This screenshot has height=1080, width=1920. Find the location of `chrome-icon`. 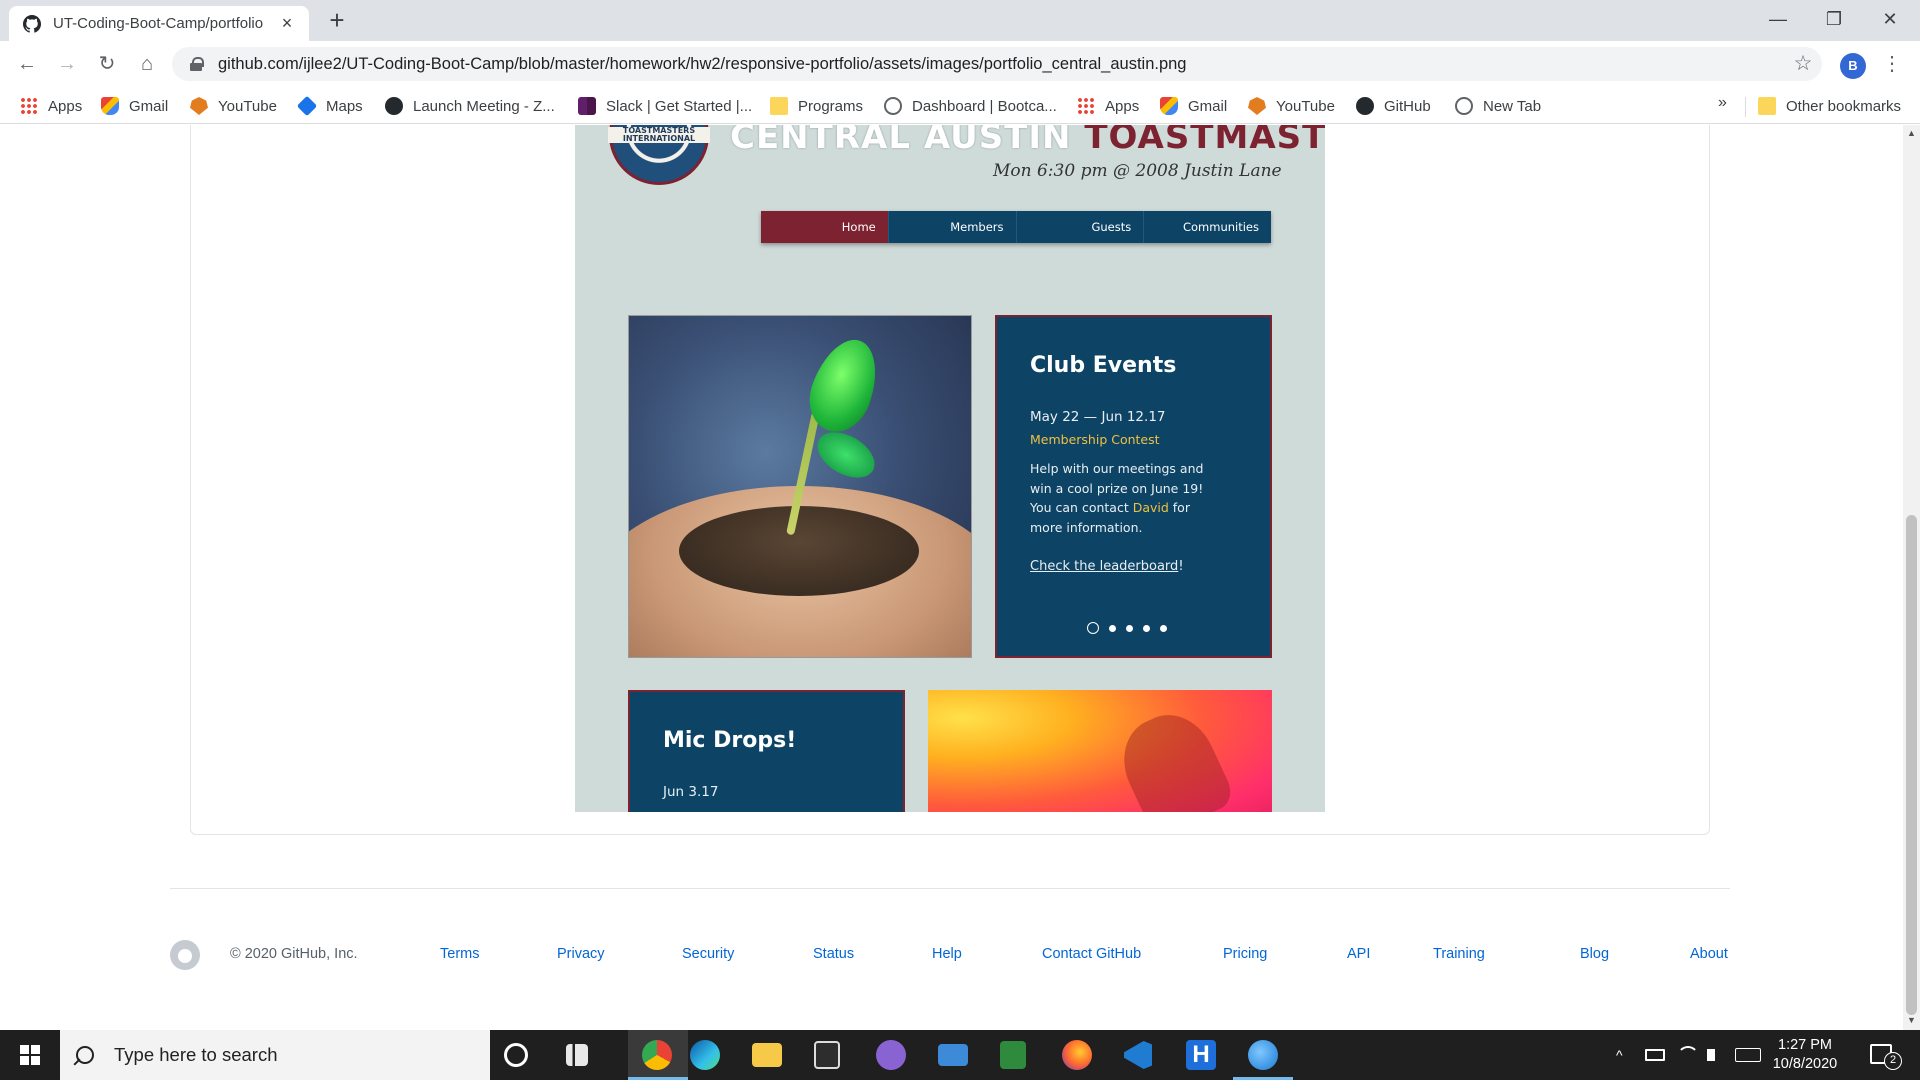

chrome-icon is located at coordinates (657, 1055).